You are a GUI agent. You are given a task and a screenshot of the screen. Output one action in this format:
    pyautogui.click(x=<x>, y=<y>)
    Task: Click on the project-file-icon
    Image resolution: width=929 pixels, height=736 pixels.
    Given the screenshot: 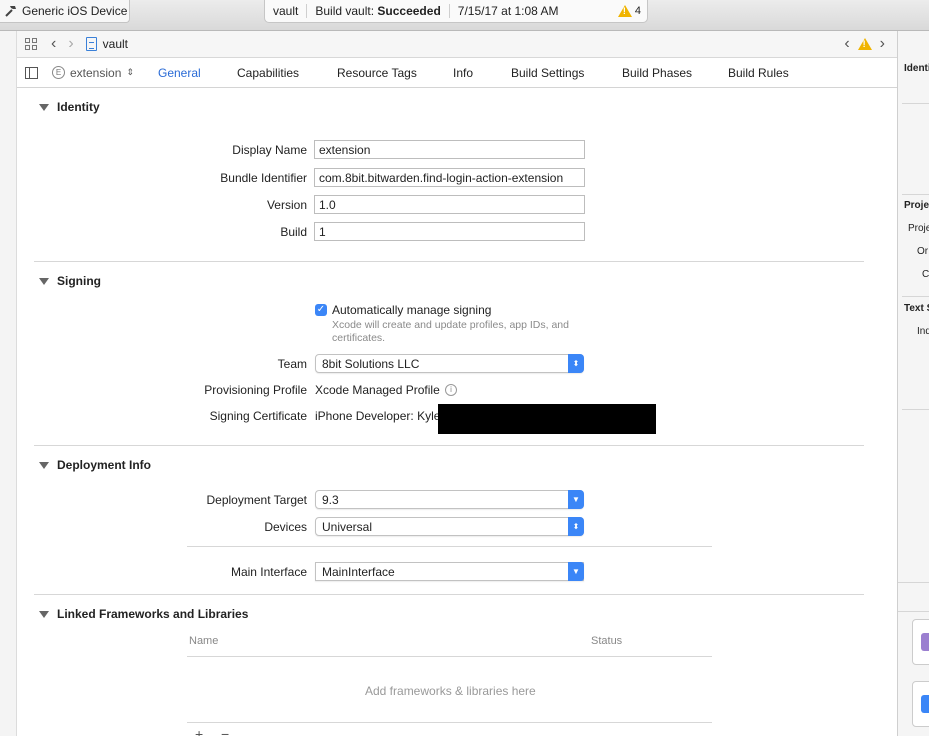 What is the action you would take?
    pyautogui.click(x=91, y=44)
    